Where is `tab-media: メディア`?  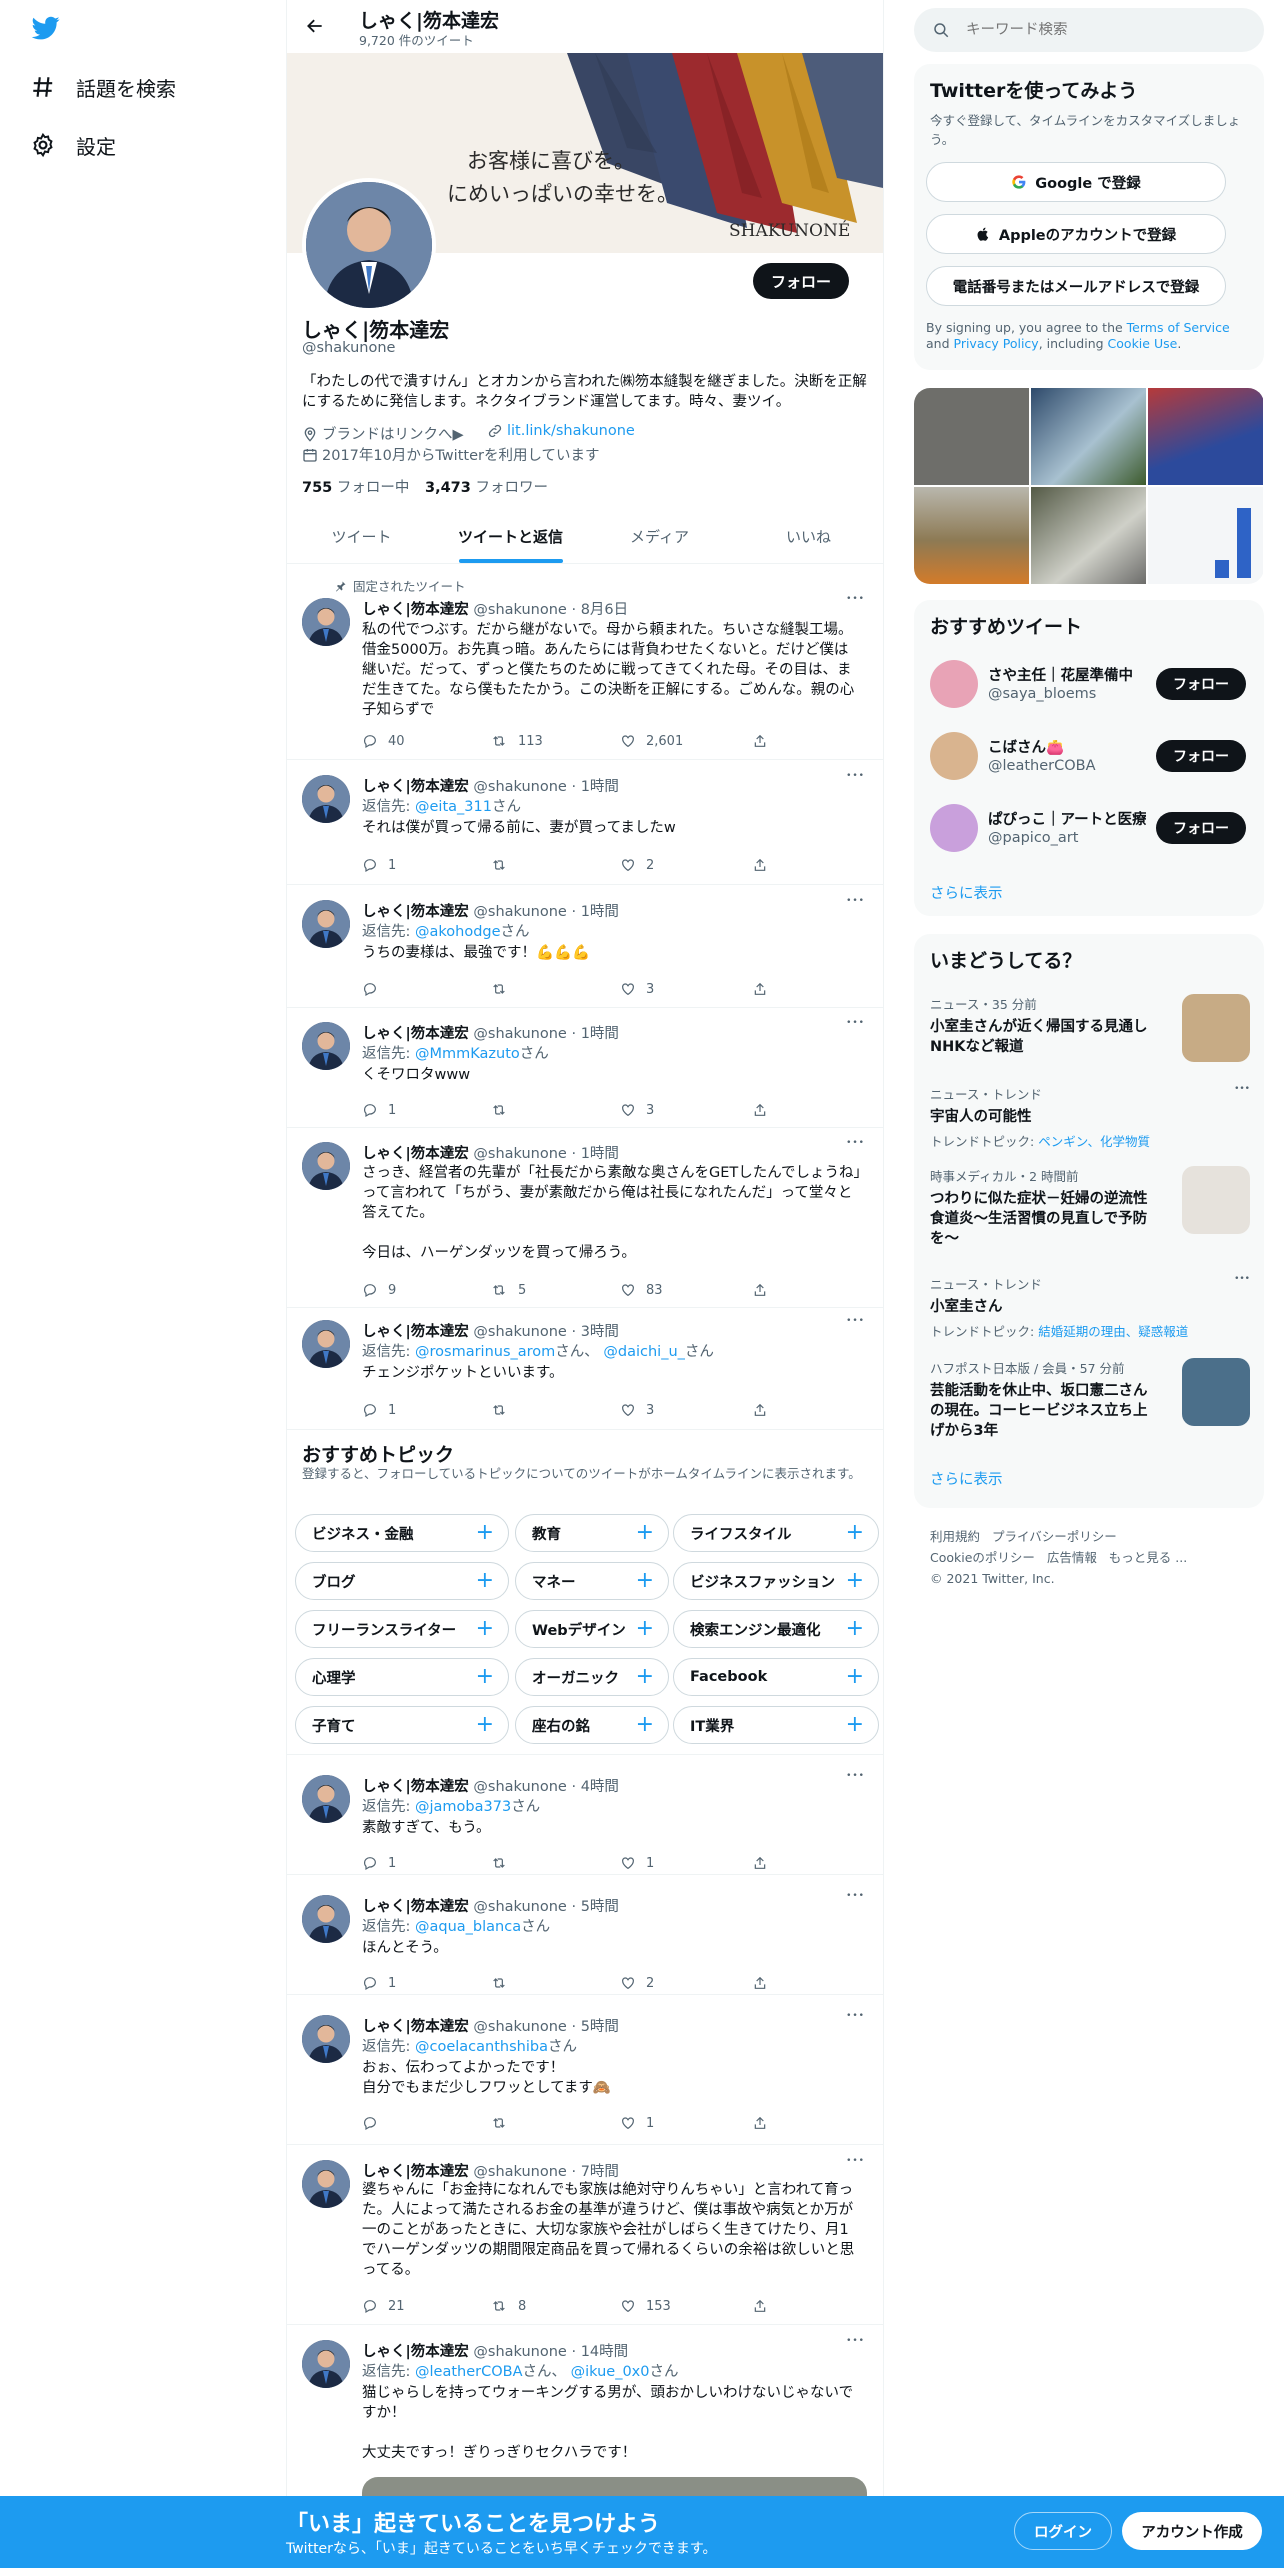
tab-media: メディア is located at coordinates (659, 536).